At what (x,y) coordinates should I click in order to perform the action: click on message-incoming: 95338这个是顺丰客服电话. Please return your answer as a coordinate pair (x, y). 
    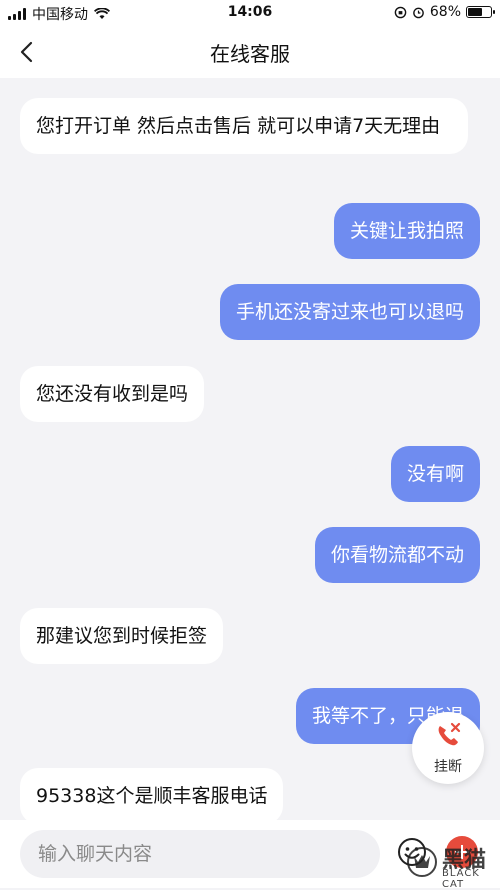
    Looking at the image, I should click on (152, 794).